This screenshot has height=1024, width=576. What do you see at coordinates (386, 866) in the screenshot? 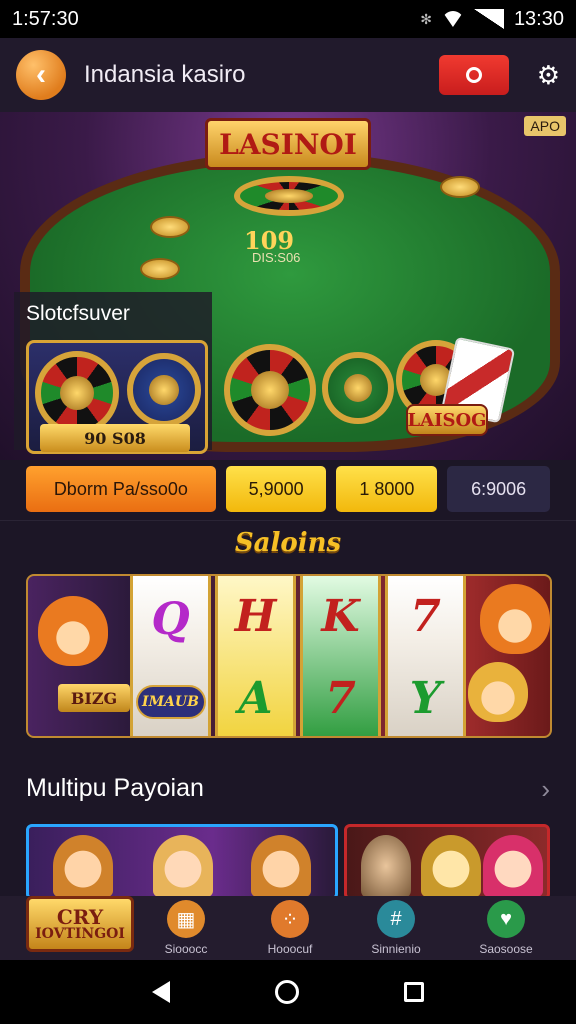
I see `phone-hand-icon` at bounding box center [386, 866].